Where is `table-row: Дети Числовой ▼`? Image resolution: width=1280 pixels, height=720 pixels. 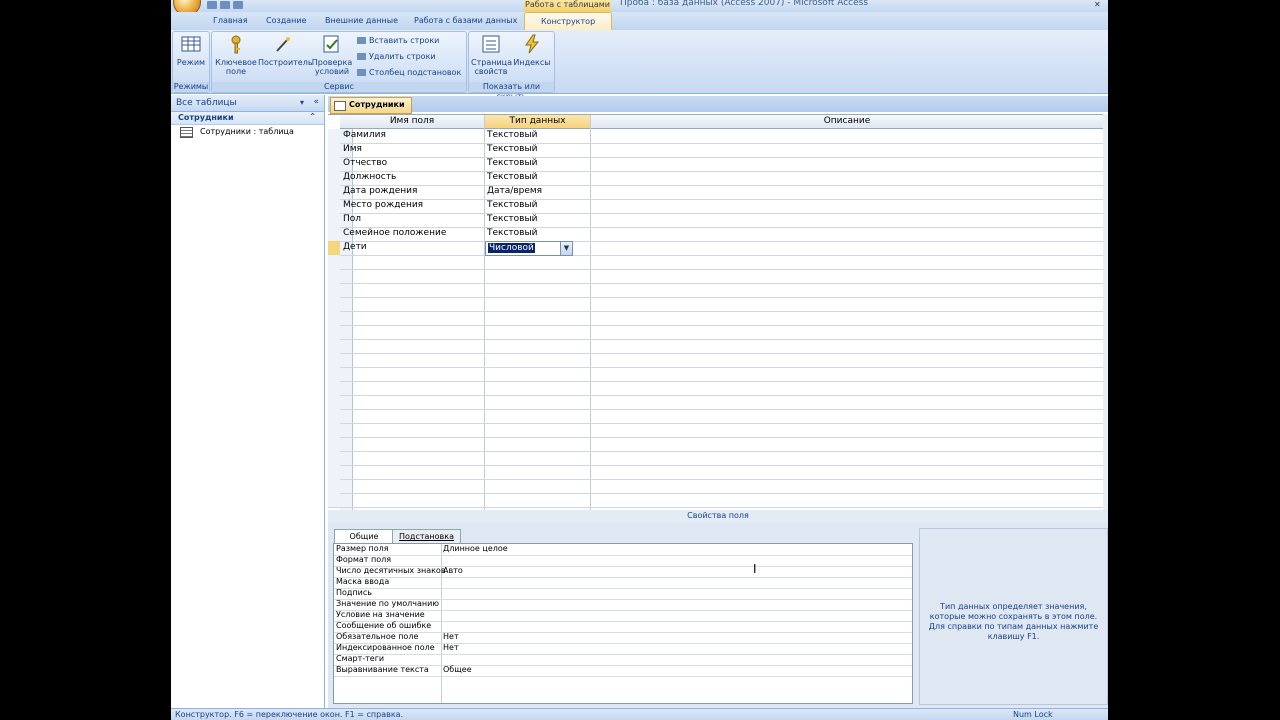 table-row: Дети Числовой ▼ is located at coordinates (724, 248).